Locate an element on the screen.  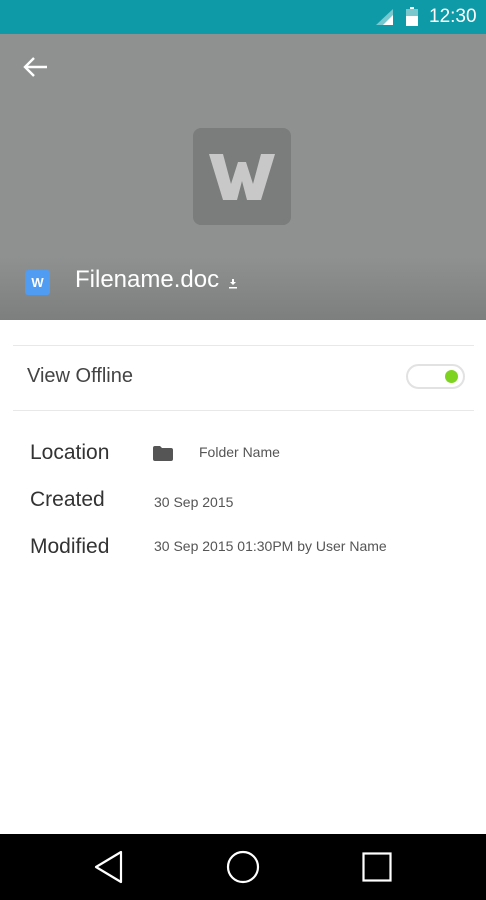
navigation-bar is located at coordinates (243, 867).